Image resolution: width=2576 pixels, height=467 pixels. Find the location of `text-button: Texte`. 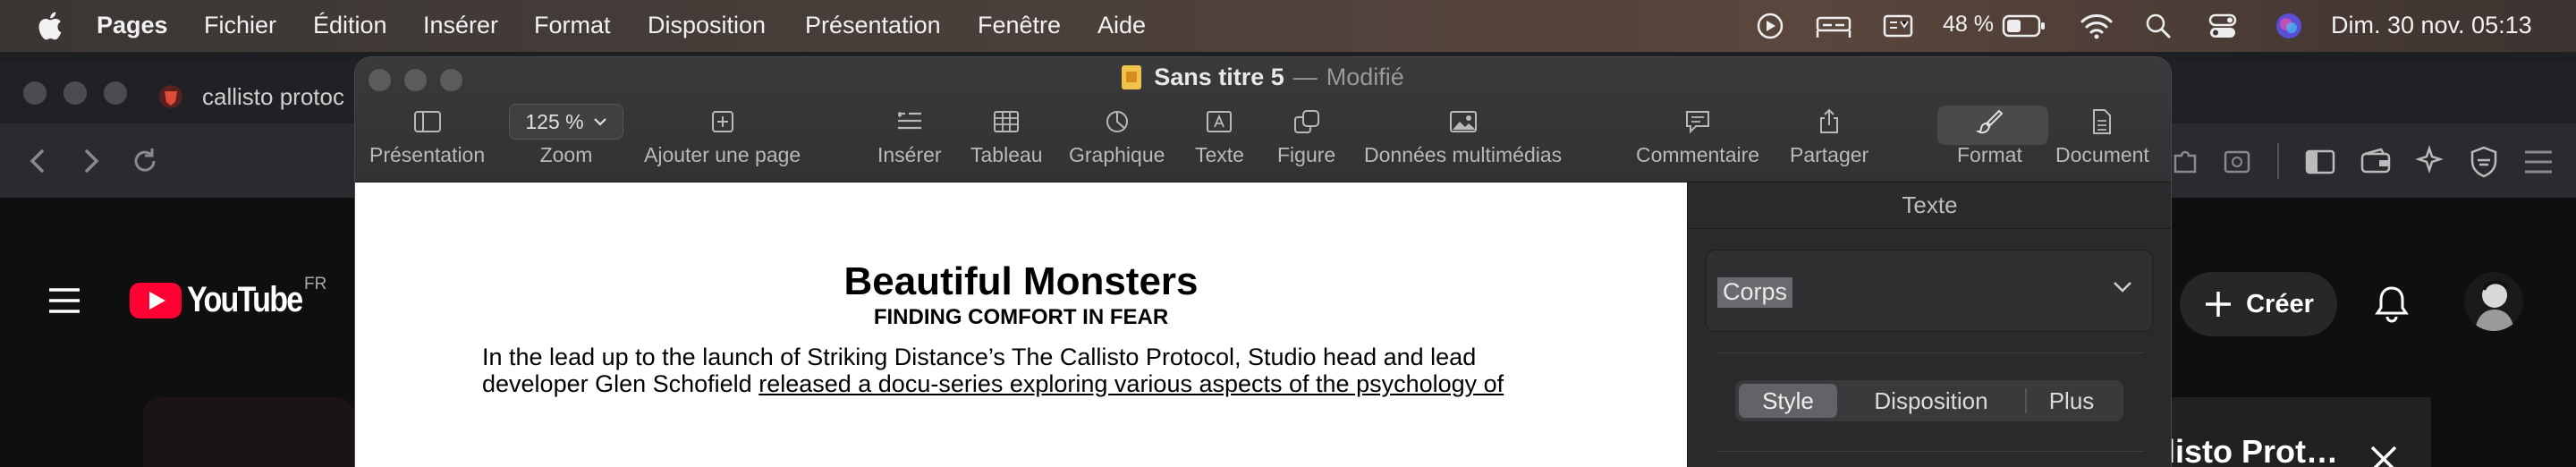

text-button: Texte is located at coordinates (1219, 136).